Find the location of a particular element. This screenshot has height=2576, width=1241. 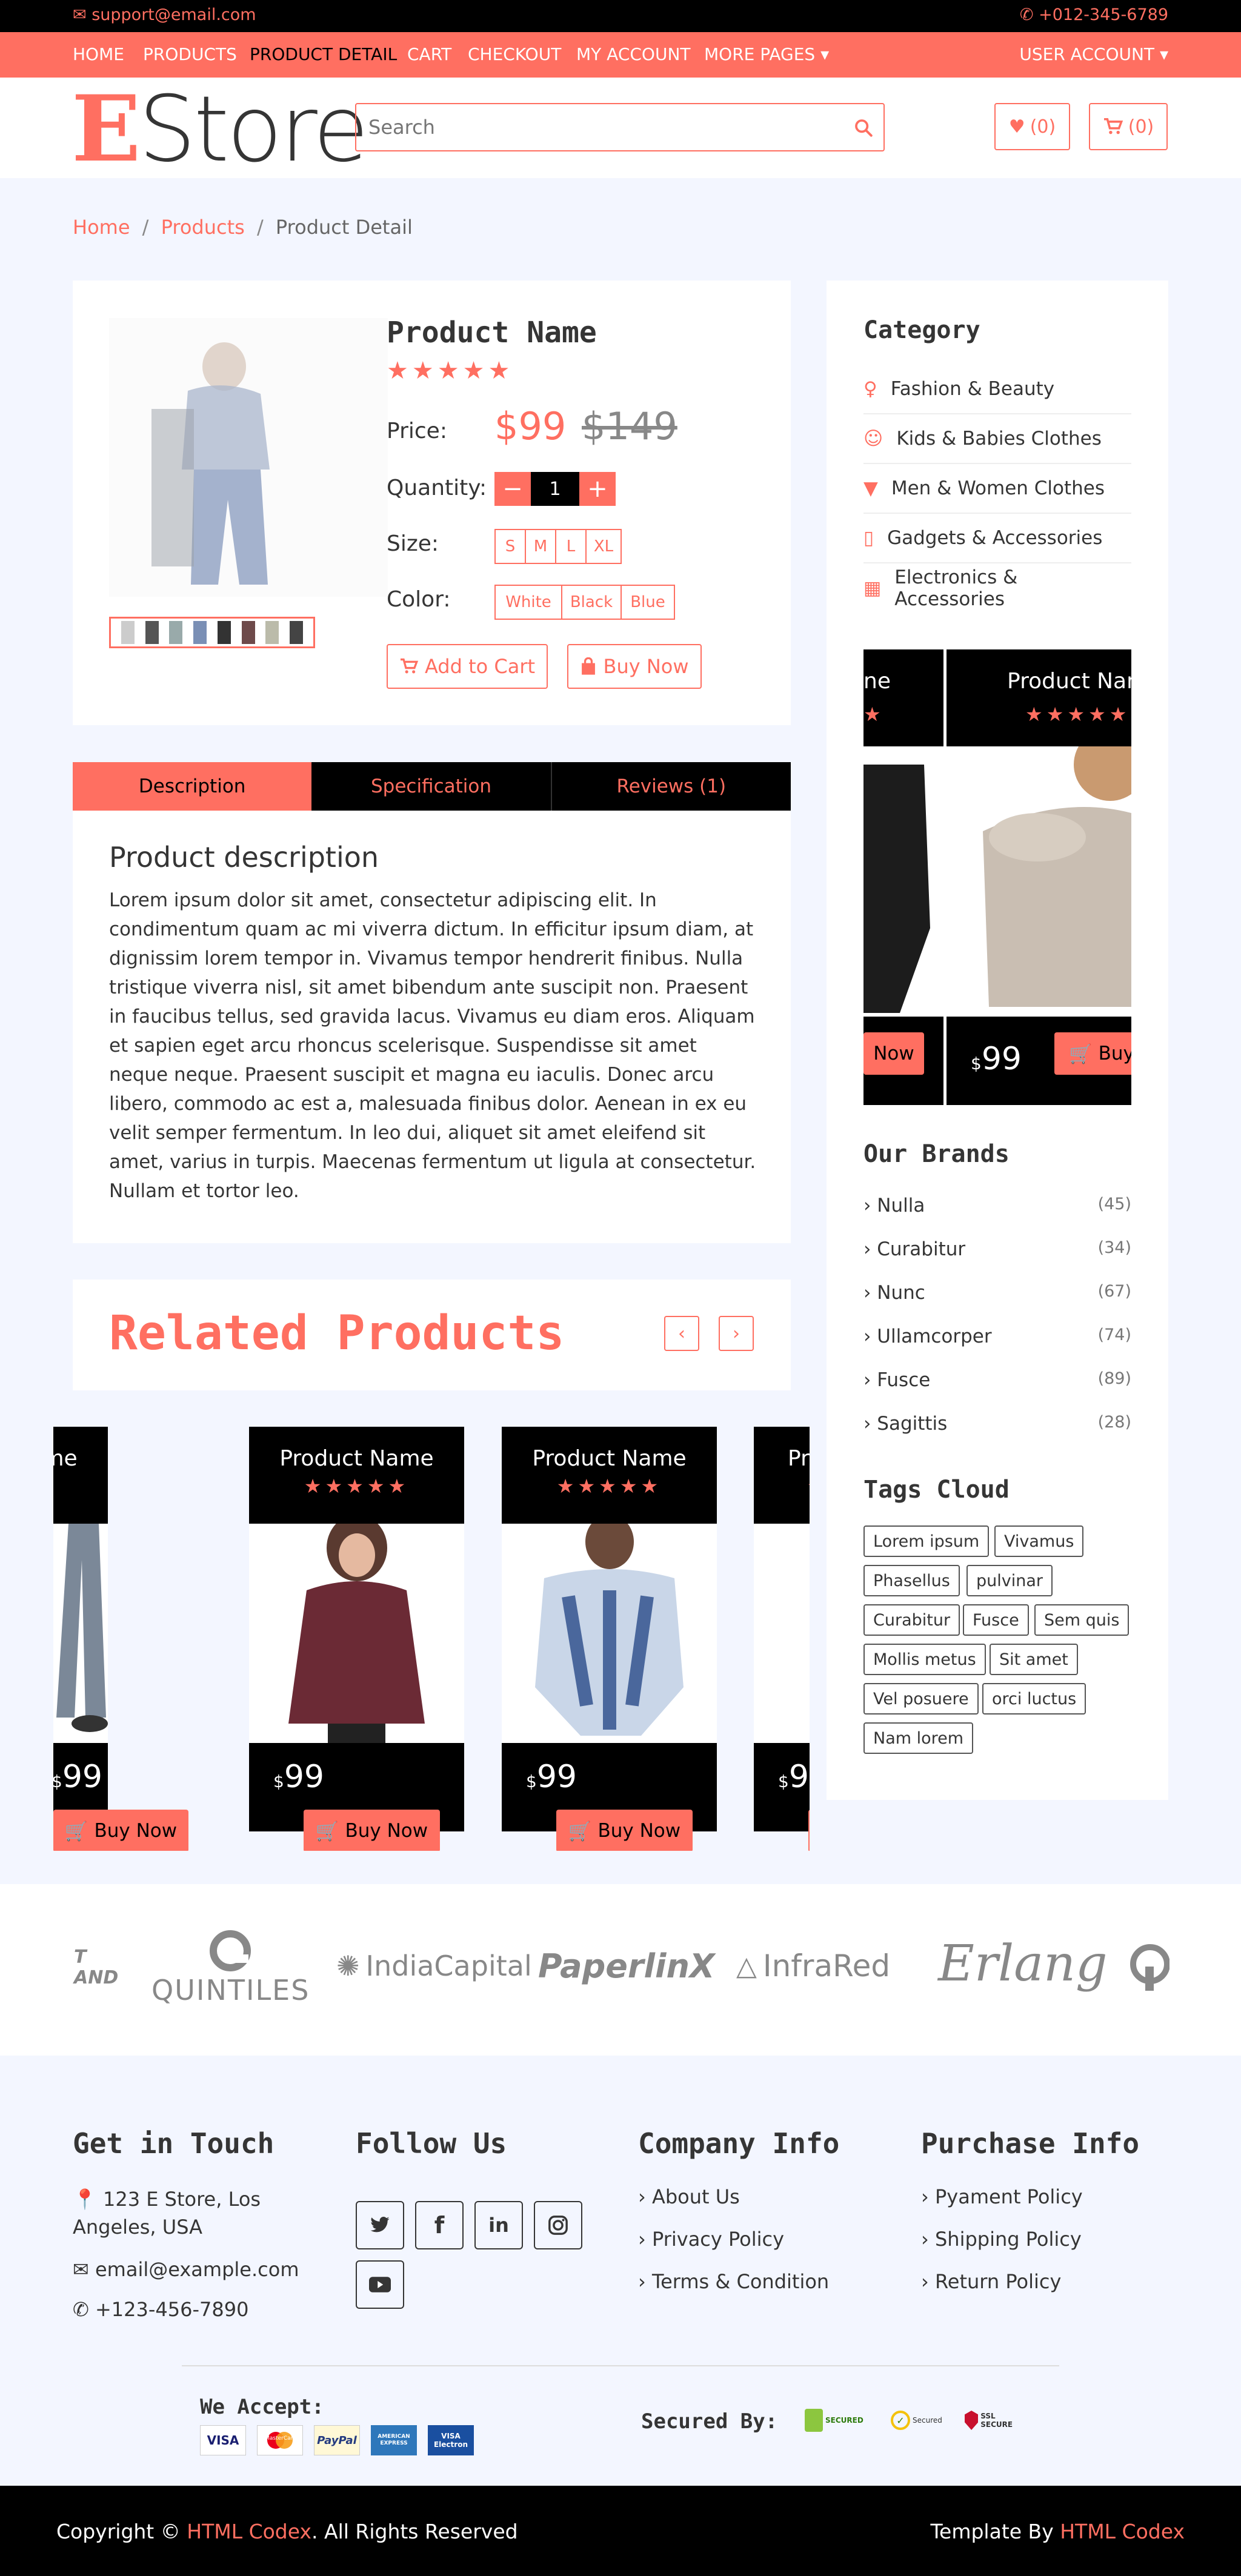

nav-cart: CART is located at coordinates (429, 54).